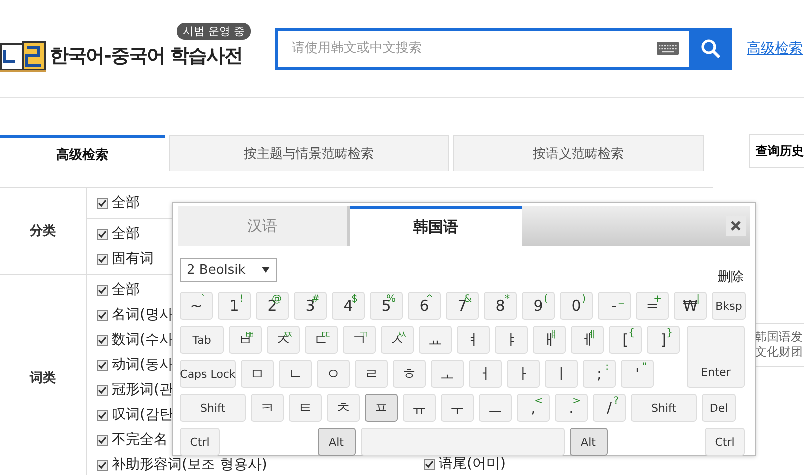 This screenshot has height=475, width=804. I want to click on keyboard-key: [{, so click(625, 340).